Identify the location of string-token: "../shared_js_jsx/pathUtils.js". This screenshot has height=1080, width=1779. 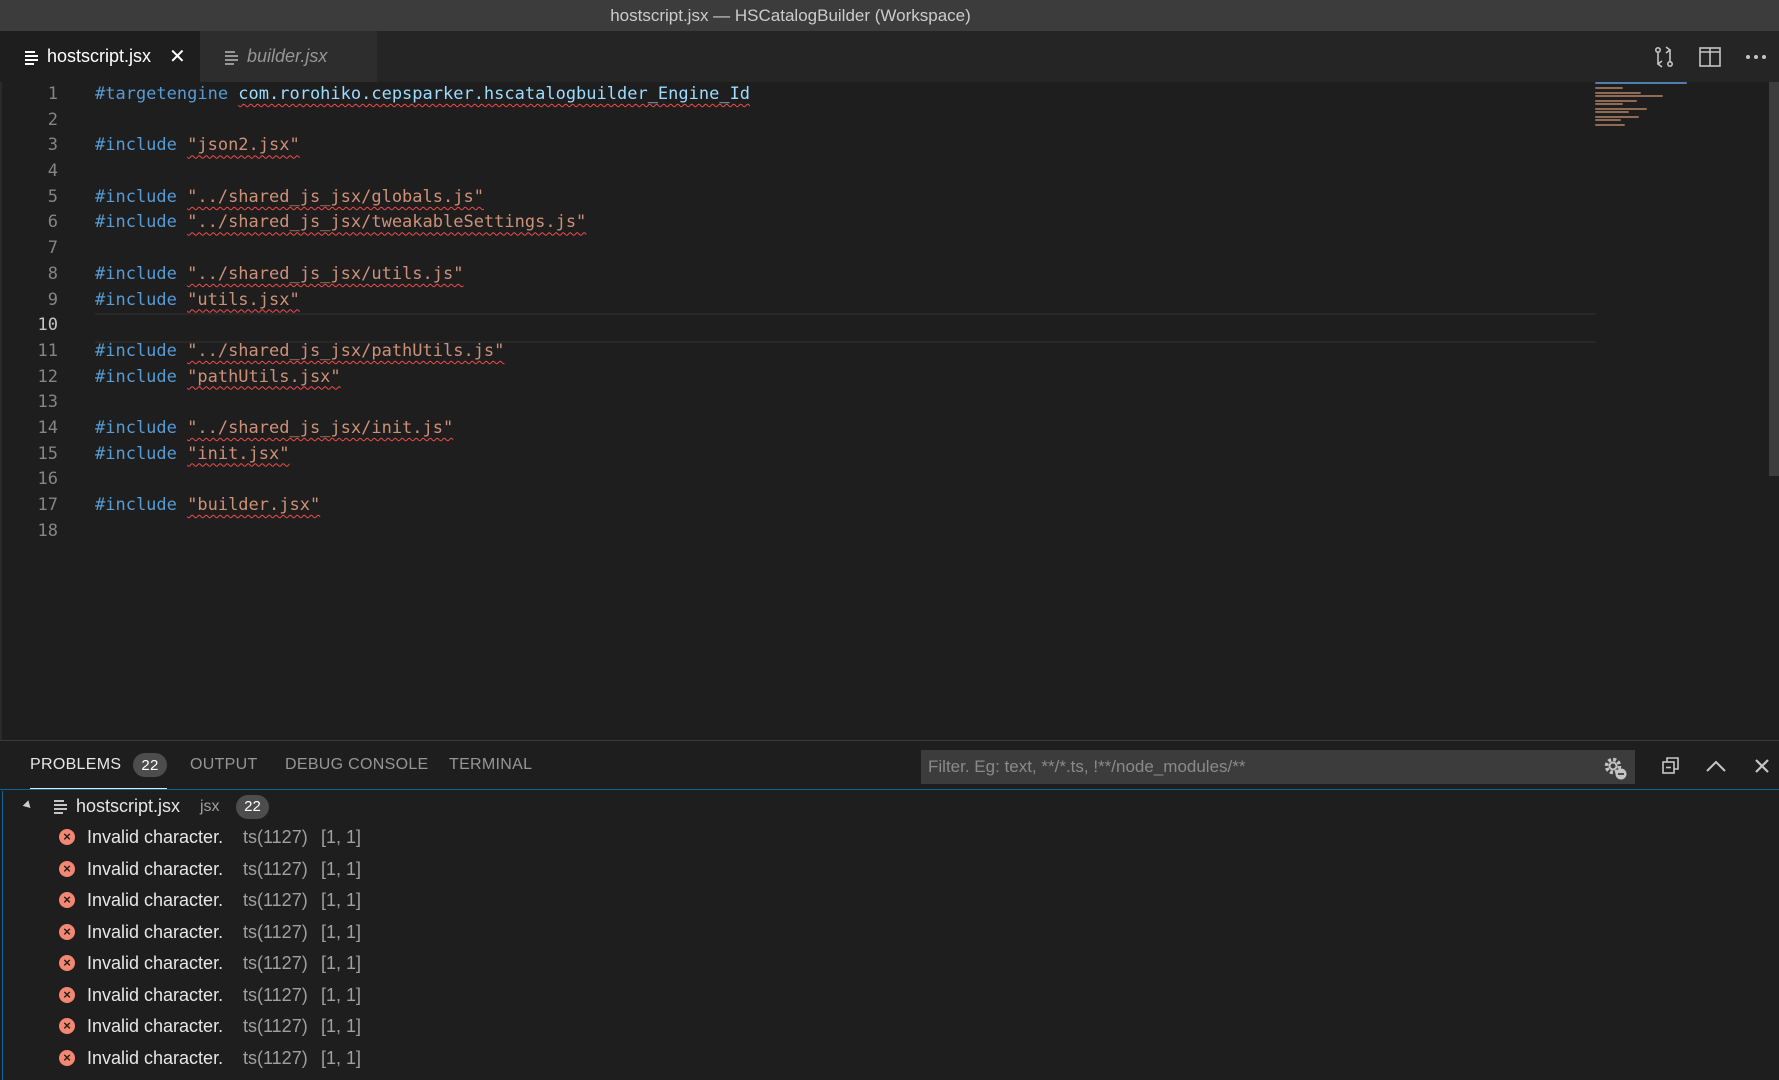
(346, 350).